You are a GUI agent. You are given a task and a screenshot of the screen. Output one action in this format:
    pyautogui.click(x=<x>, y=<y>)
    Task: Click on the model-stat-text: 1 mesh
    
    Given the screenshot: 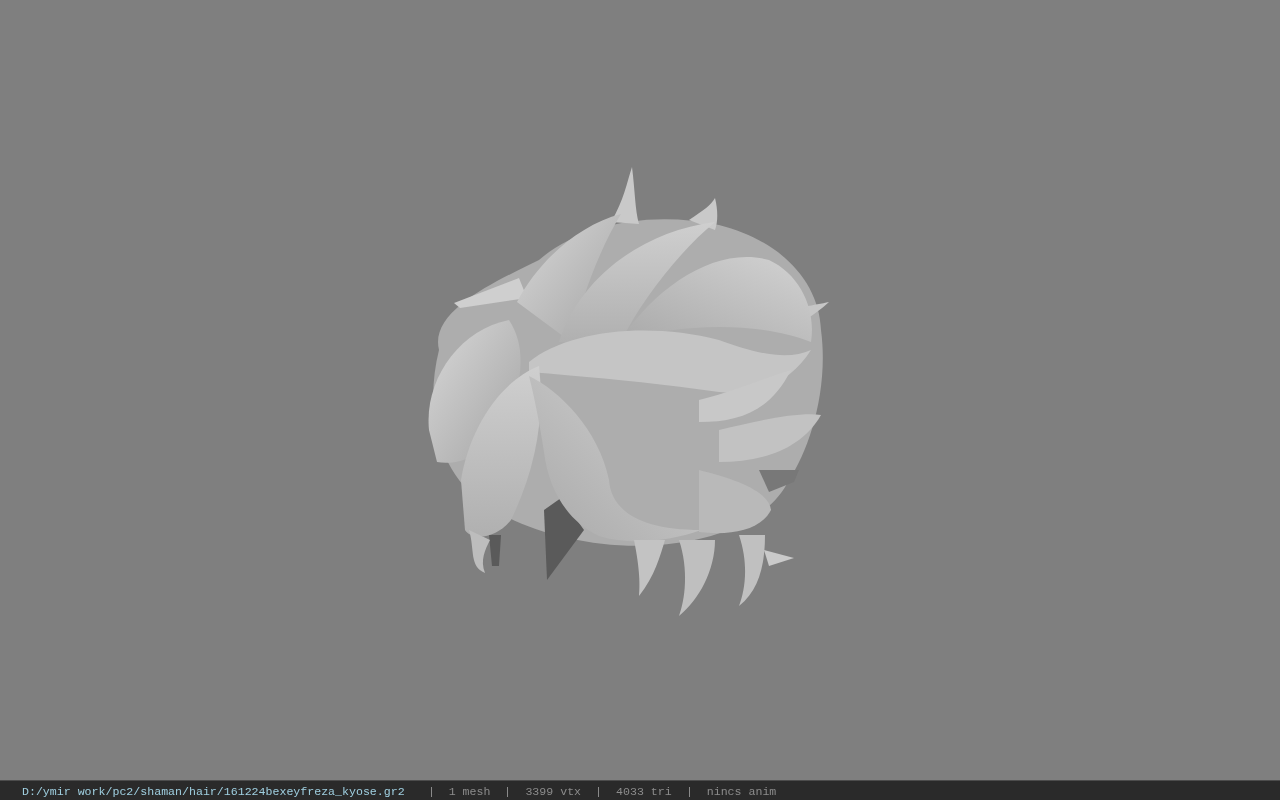 What is the action you would take?
    pyautogui.click(x=469, y=791)
    